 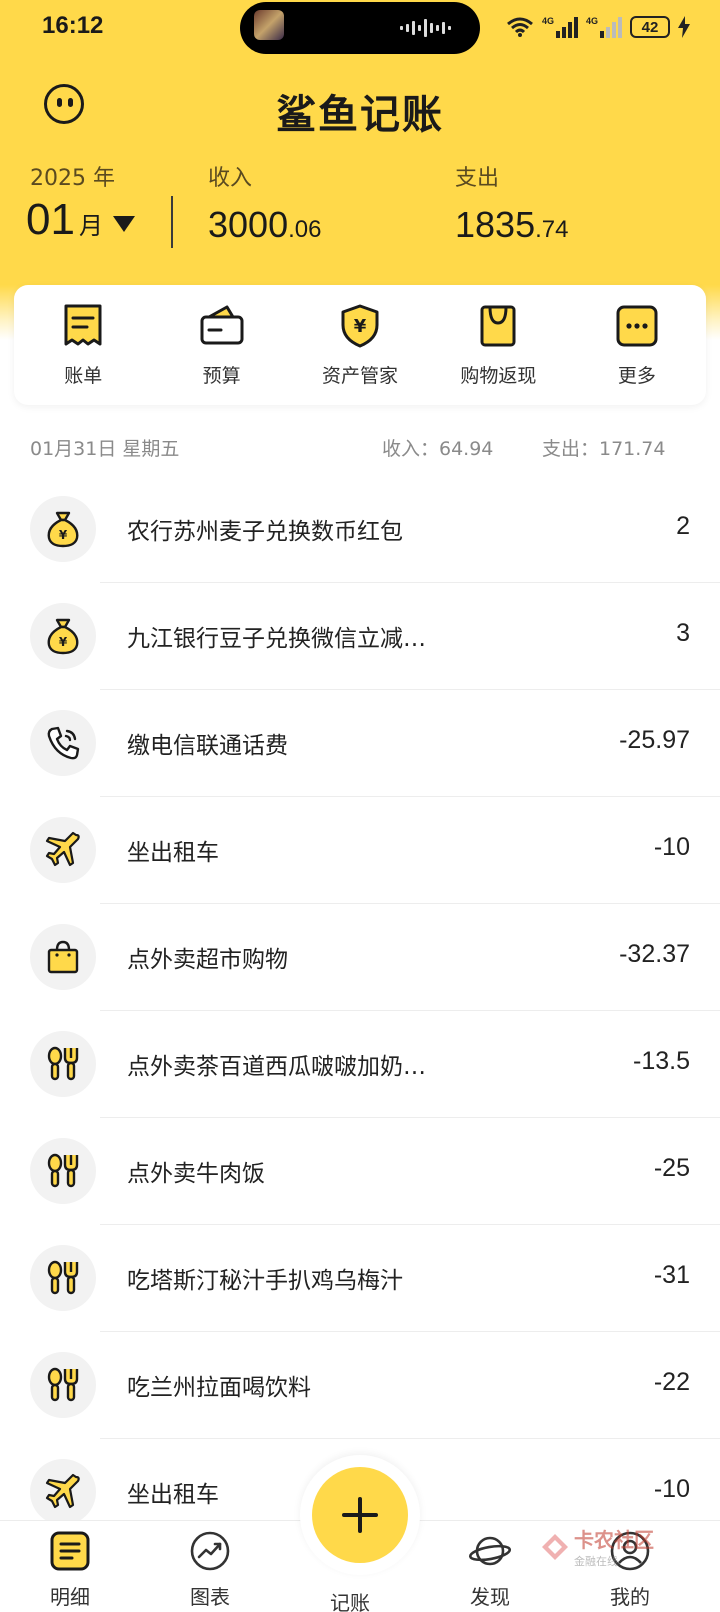 I want to click on transaction-row: 点外卖茶百道西瓜啵啵加奶… -13.5, so click(x=360, y=1064).